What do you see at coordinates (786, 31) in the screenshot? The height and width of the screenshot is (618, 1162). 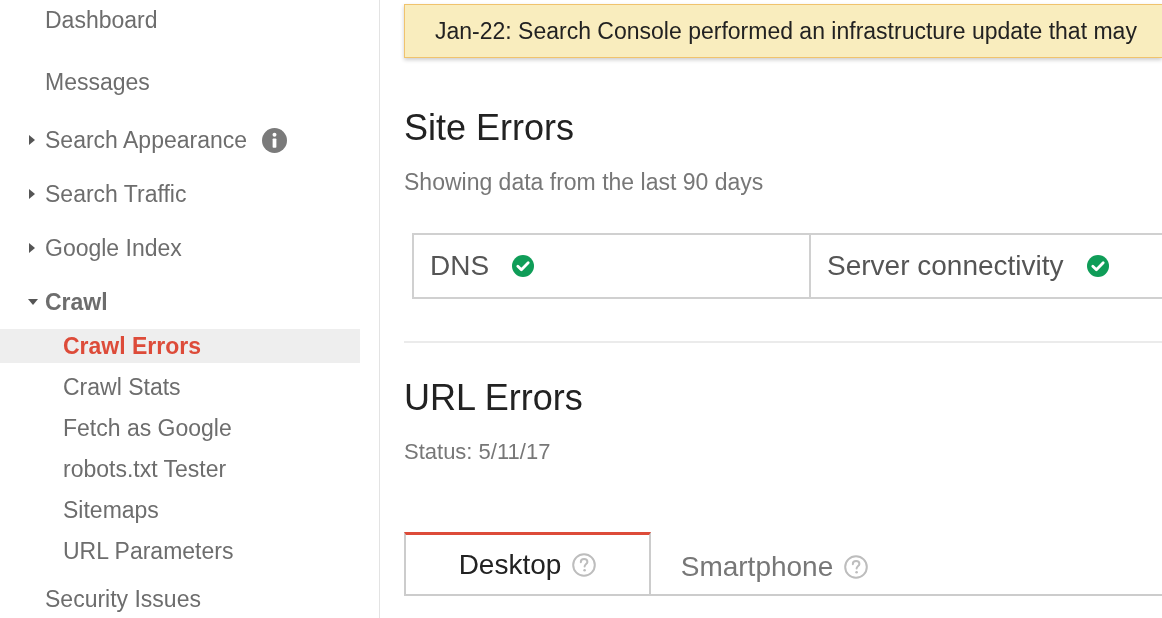 I see `notice-text: Jan-22: Search Console performed an infrastructure update that may` at bounding box center [786, 31].